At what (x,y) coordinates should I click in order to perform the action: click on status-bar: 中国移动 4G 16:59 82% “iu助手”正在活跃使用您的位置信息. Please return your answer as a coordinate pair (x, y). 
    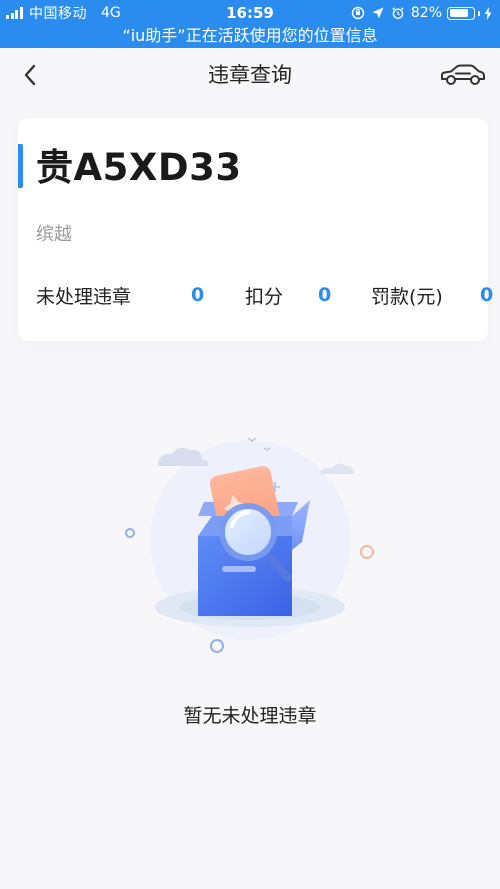
    Looking at the image, I should click on (250, 24).